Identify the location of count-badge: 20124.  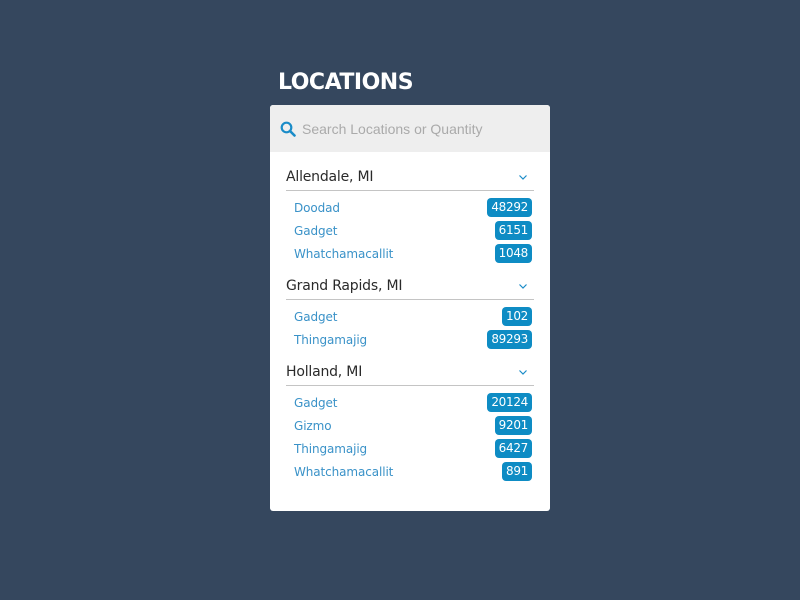
(509, 402).